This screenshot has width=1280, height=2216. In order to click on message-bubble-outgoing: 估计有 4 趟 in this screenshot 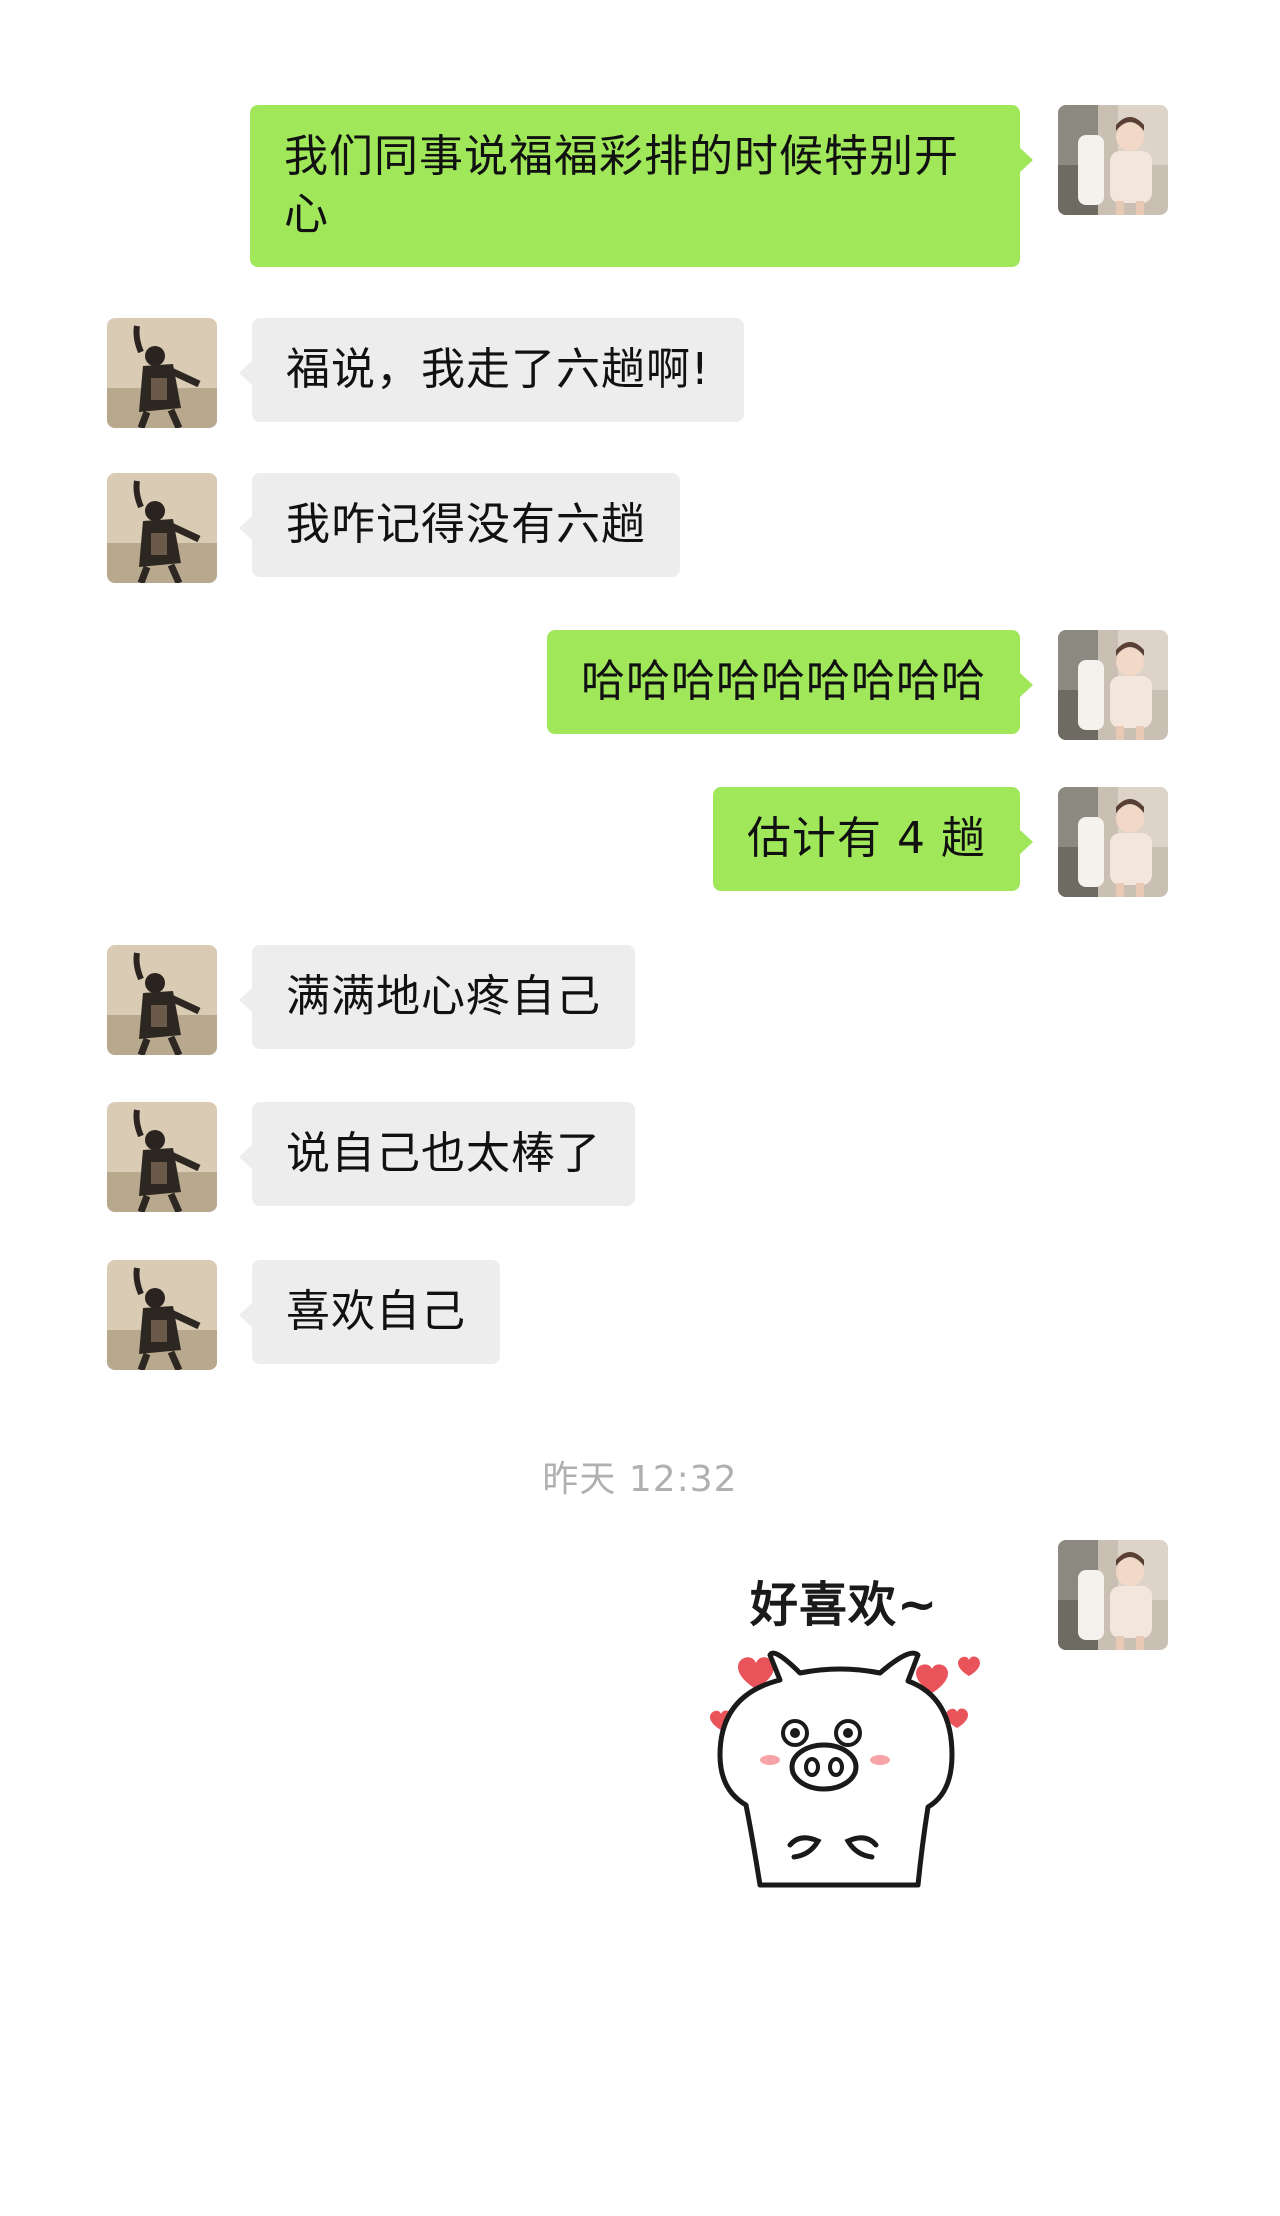, I will do `click(873, 839)`.